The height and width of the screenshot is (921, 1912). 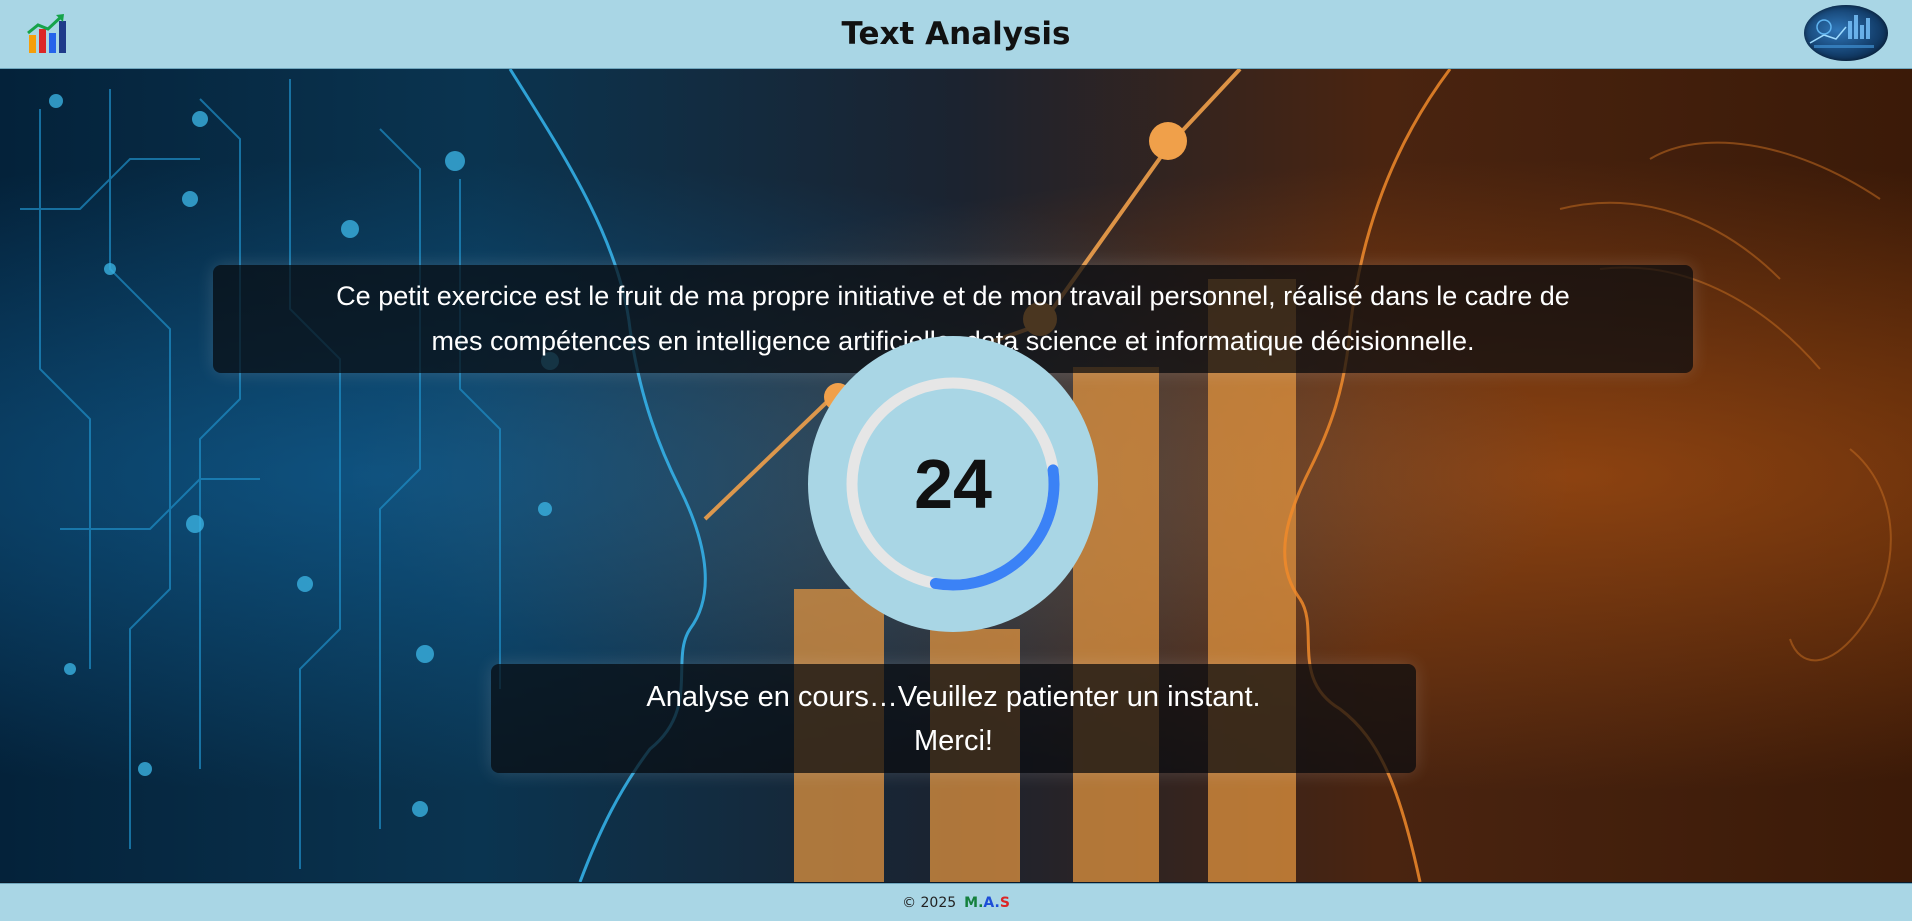 I want to click on countdown-spinner: 24, so click(x=953, y=484).